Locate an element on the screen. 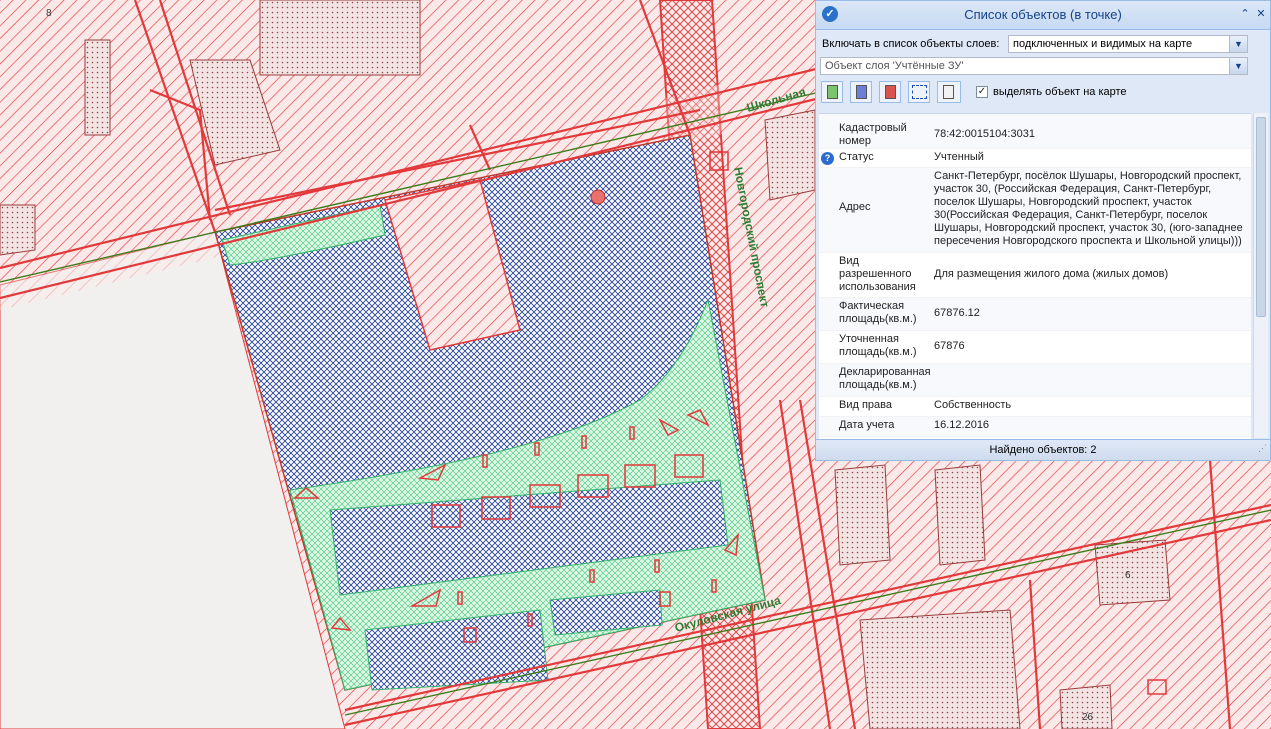 This screenshot has width=1271, height=729. property-value: Собственность is located at coordinates (973, 405).